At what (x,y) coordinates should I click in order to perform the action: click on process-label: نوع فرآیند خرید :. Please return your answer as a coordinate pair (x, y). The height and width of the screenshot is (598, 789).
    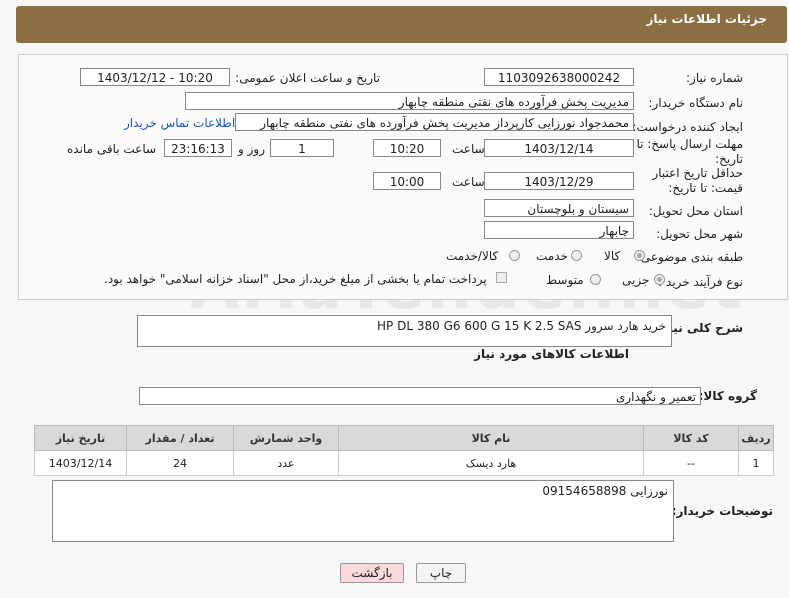
    Looking at the image, I should click on (700, 282).